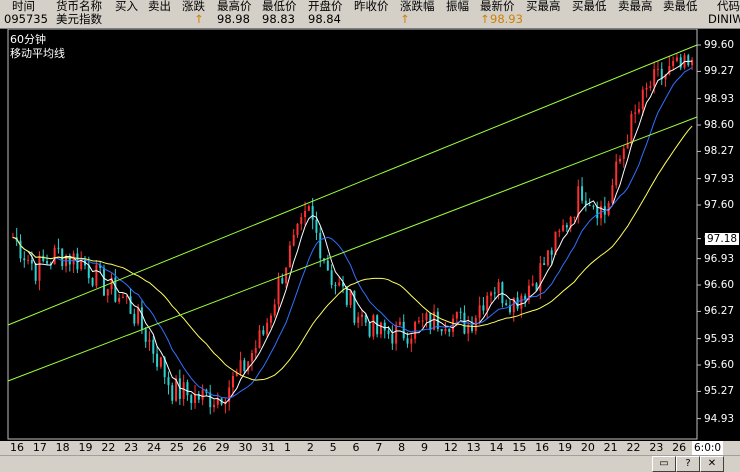 The width and height of the screenshot is (740, 472). Describe the element at coordinates (26, 19) in the screenshot. I see `quote-time: 095735` at that location.